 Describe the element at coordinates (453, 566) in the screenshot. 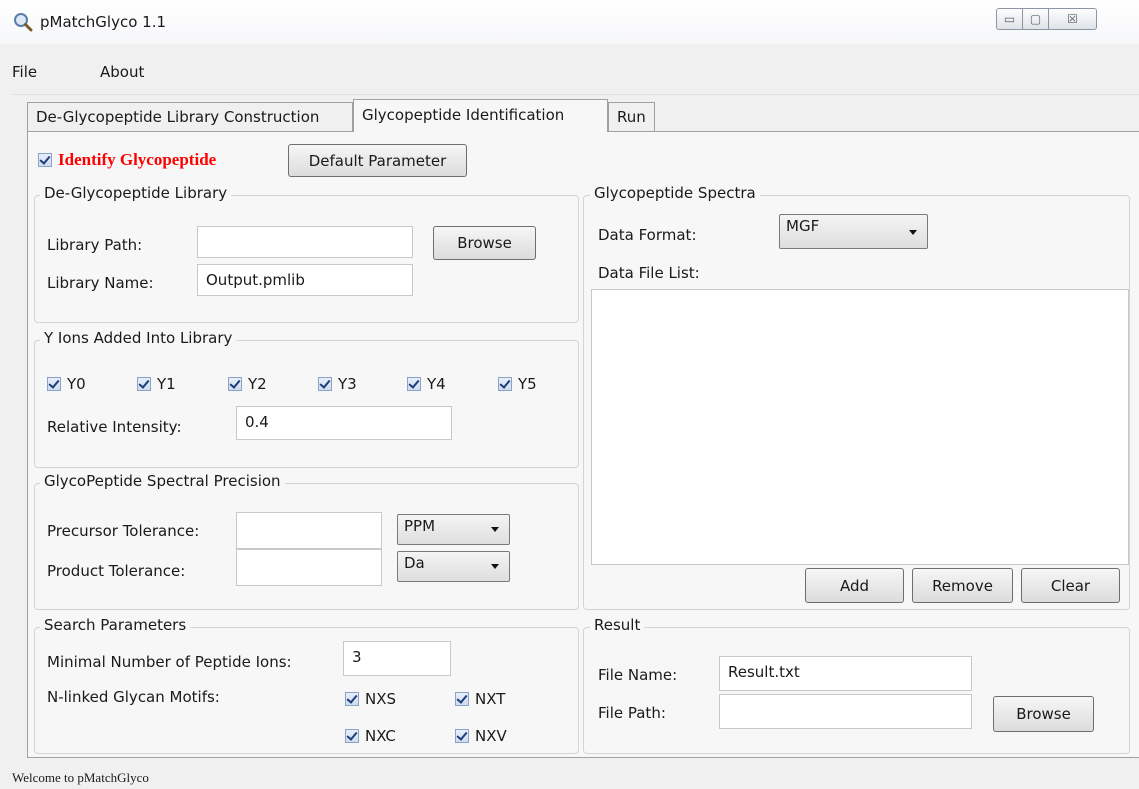

I see `product-unit-select: Da` at that location.